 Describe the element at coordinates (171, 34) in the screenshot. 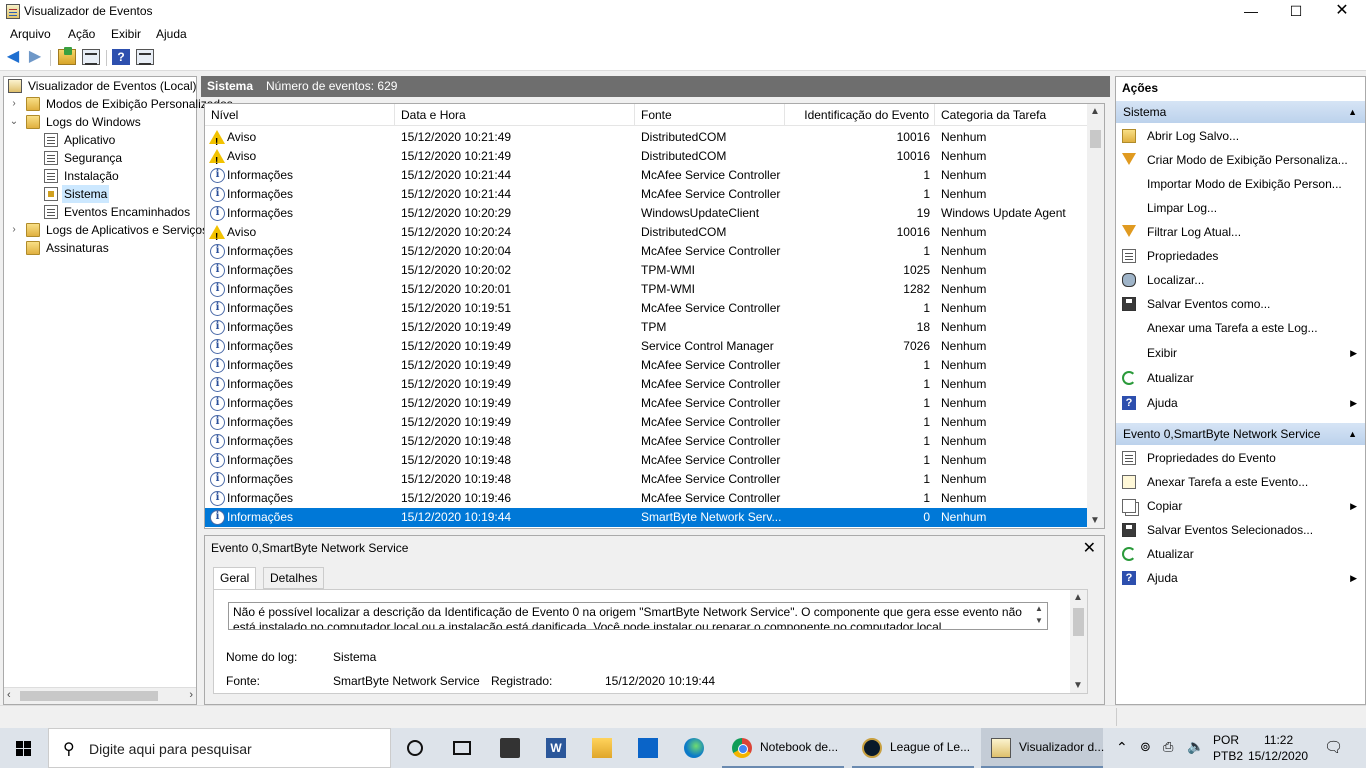

I see `menu-ajuda: Ajuda` at that location.